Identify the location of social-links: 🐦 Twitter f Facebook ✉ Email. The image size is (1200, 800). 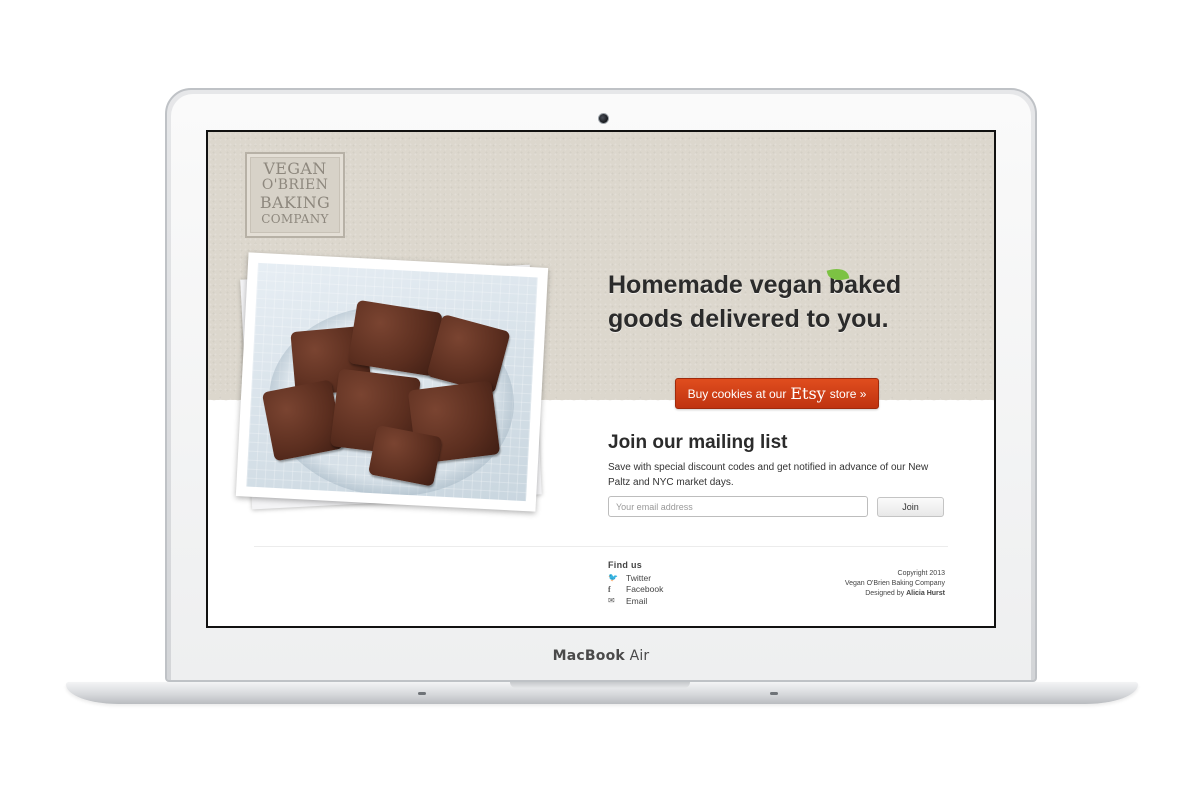
(635, 589).